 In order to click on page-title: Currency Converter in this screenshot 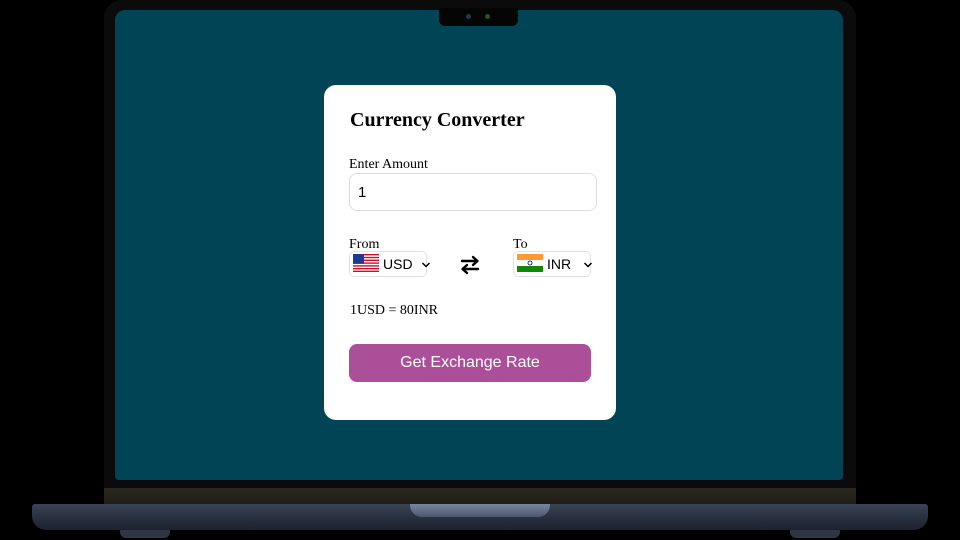, I will do `click(437, 120)`.